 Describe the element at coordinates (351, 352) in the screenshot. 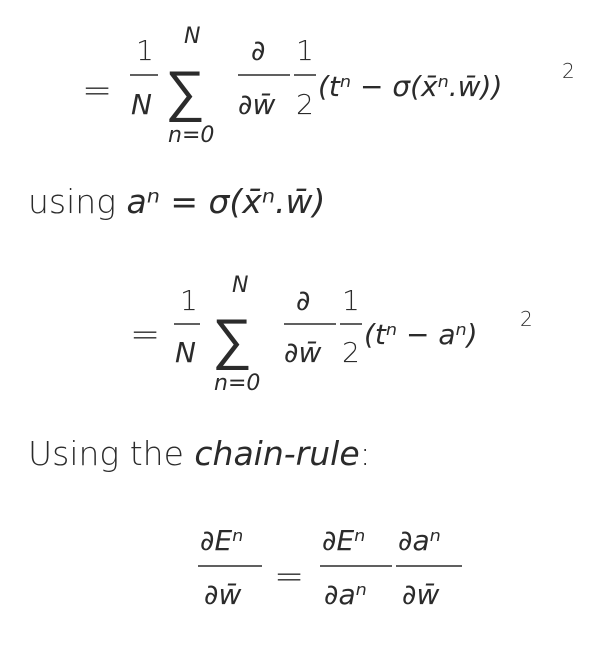

I see `eq2-half-den: 2` at that location.